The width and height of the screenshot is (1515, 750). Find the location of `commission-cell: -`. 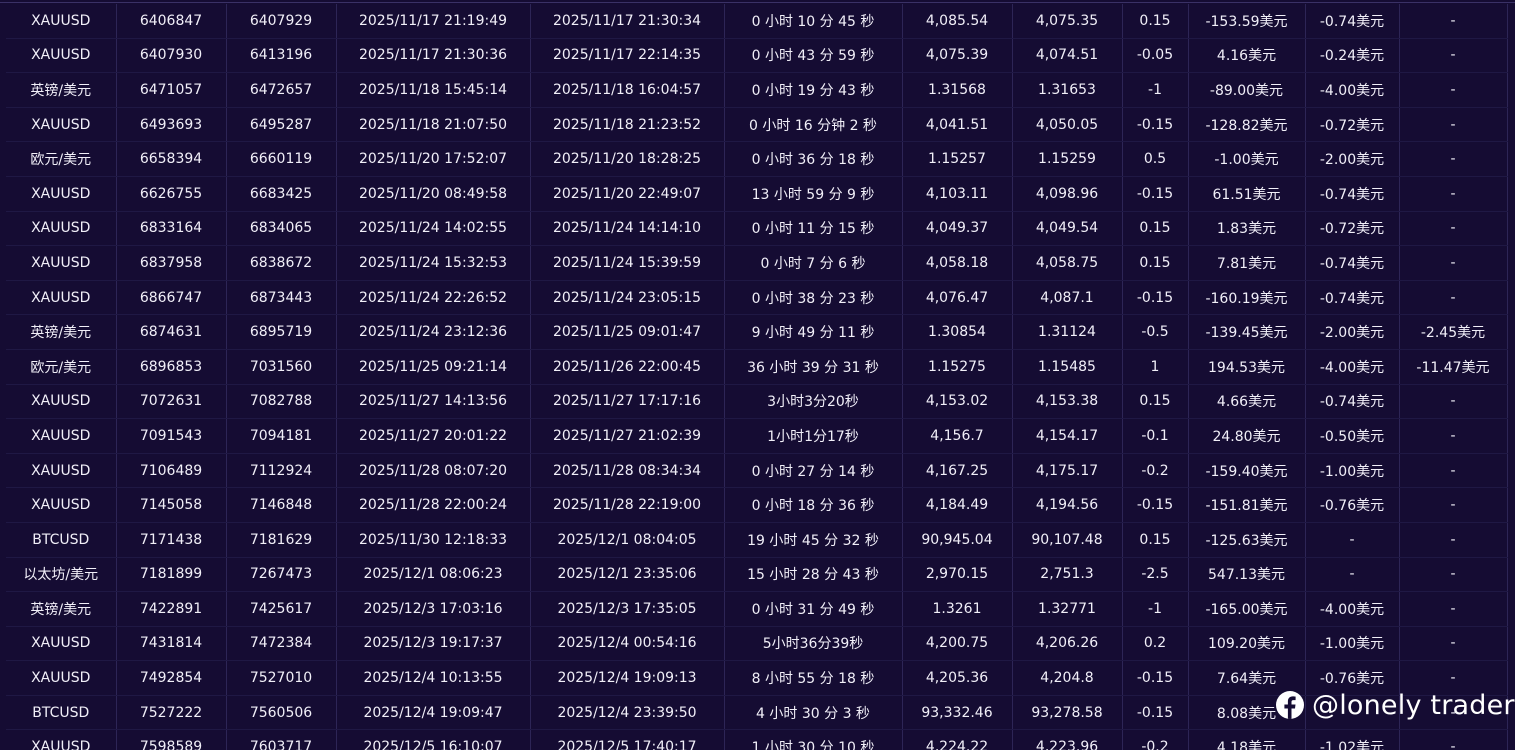

commission-cell: - is located at coordinates (1352, 575).